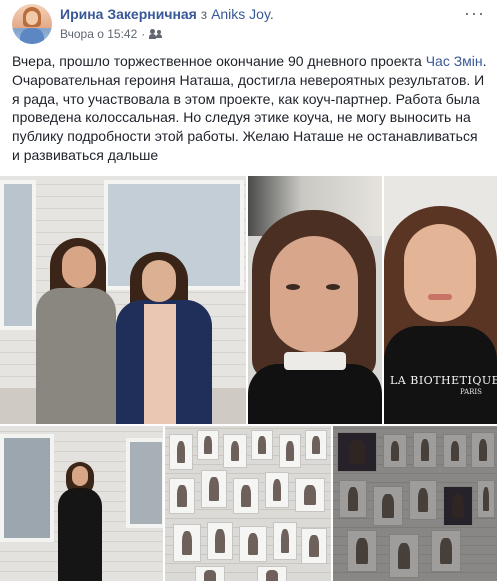  I want to click on author-avatar, so click(32, 24).